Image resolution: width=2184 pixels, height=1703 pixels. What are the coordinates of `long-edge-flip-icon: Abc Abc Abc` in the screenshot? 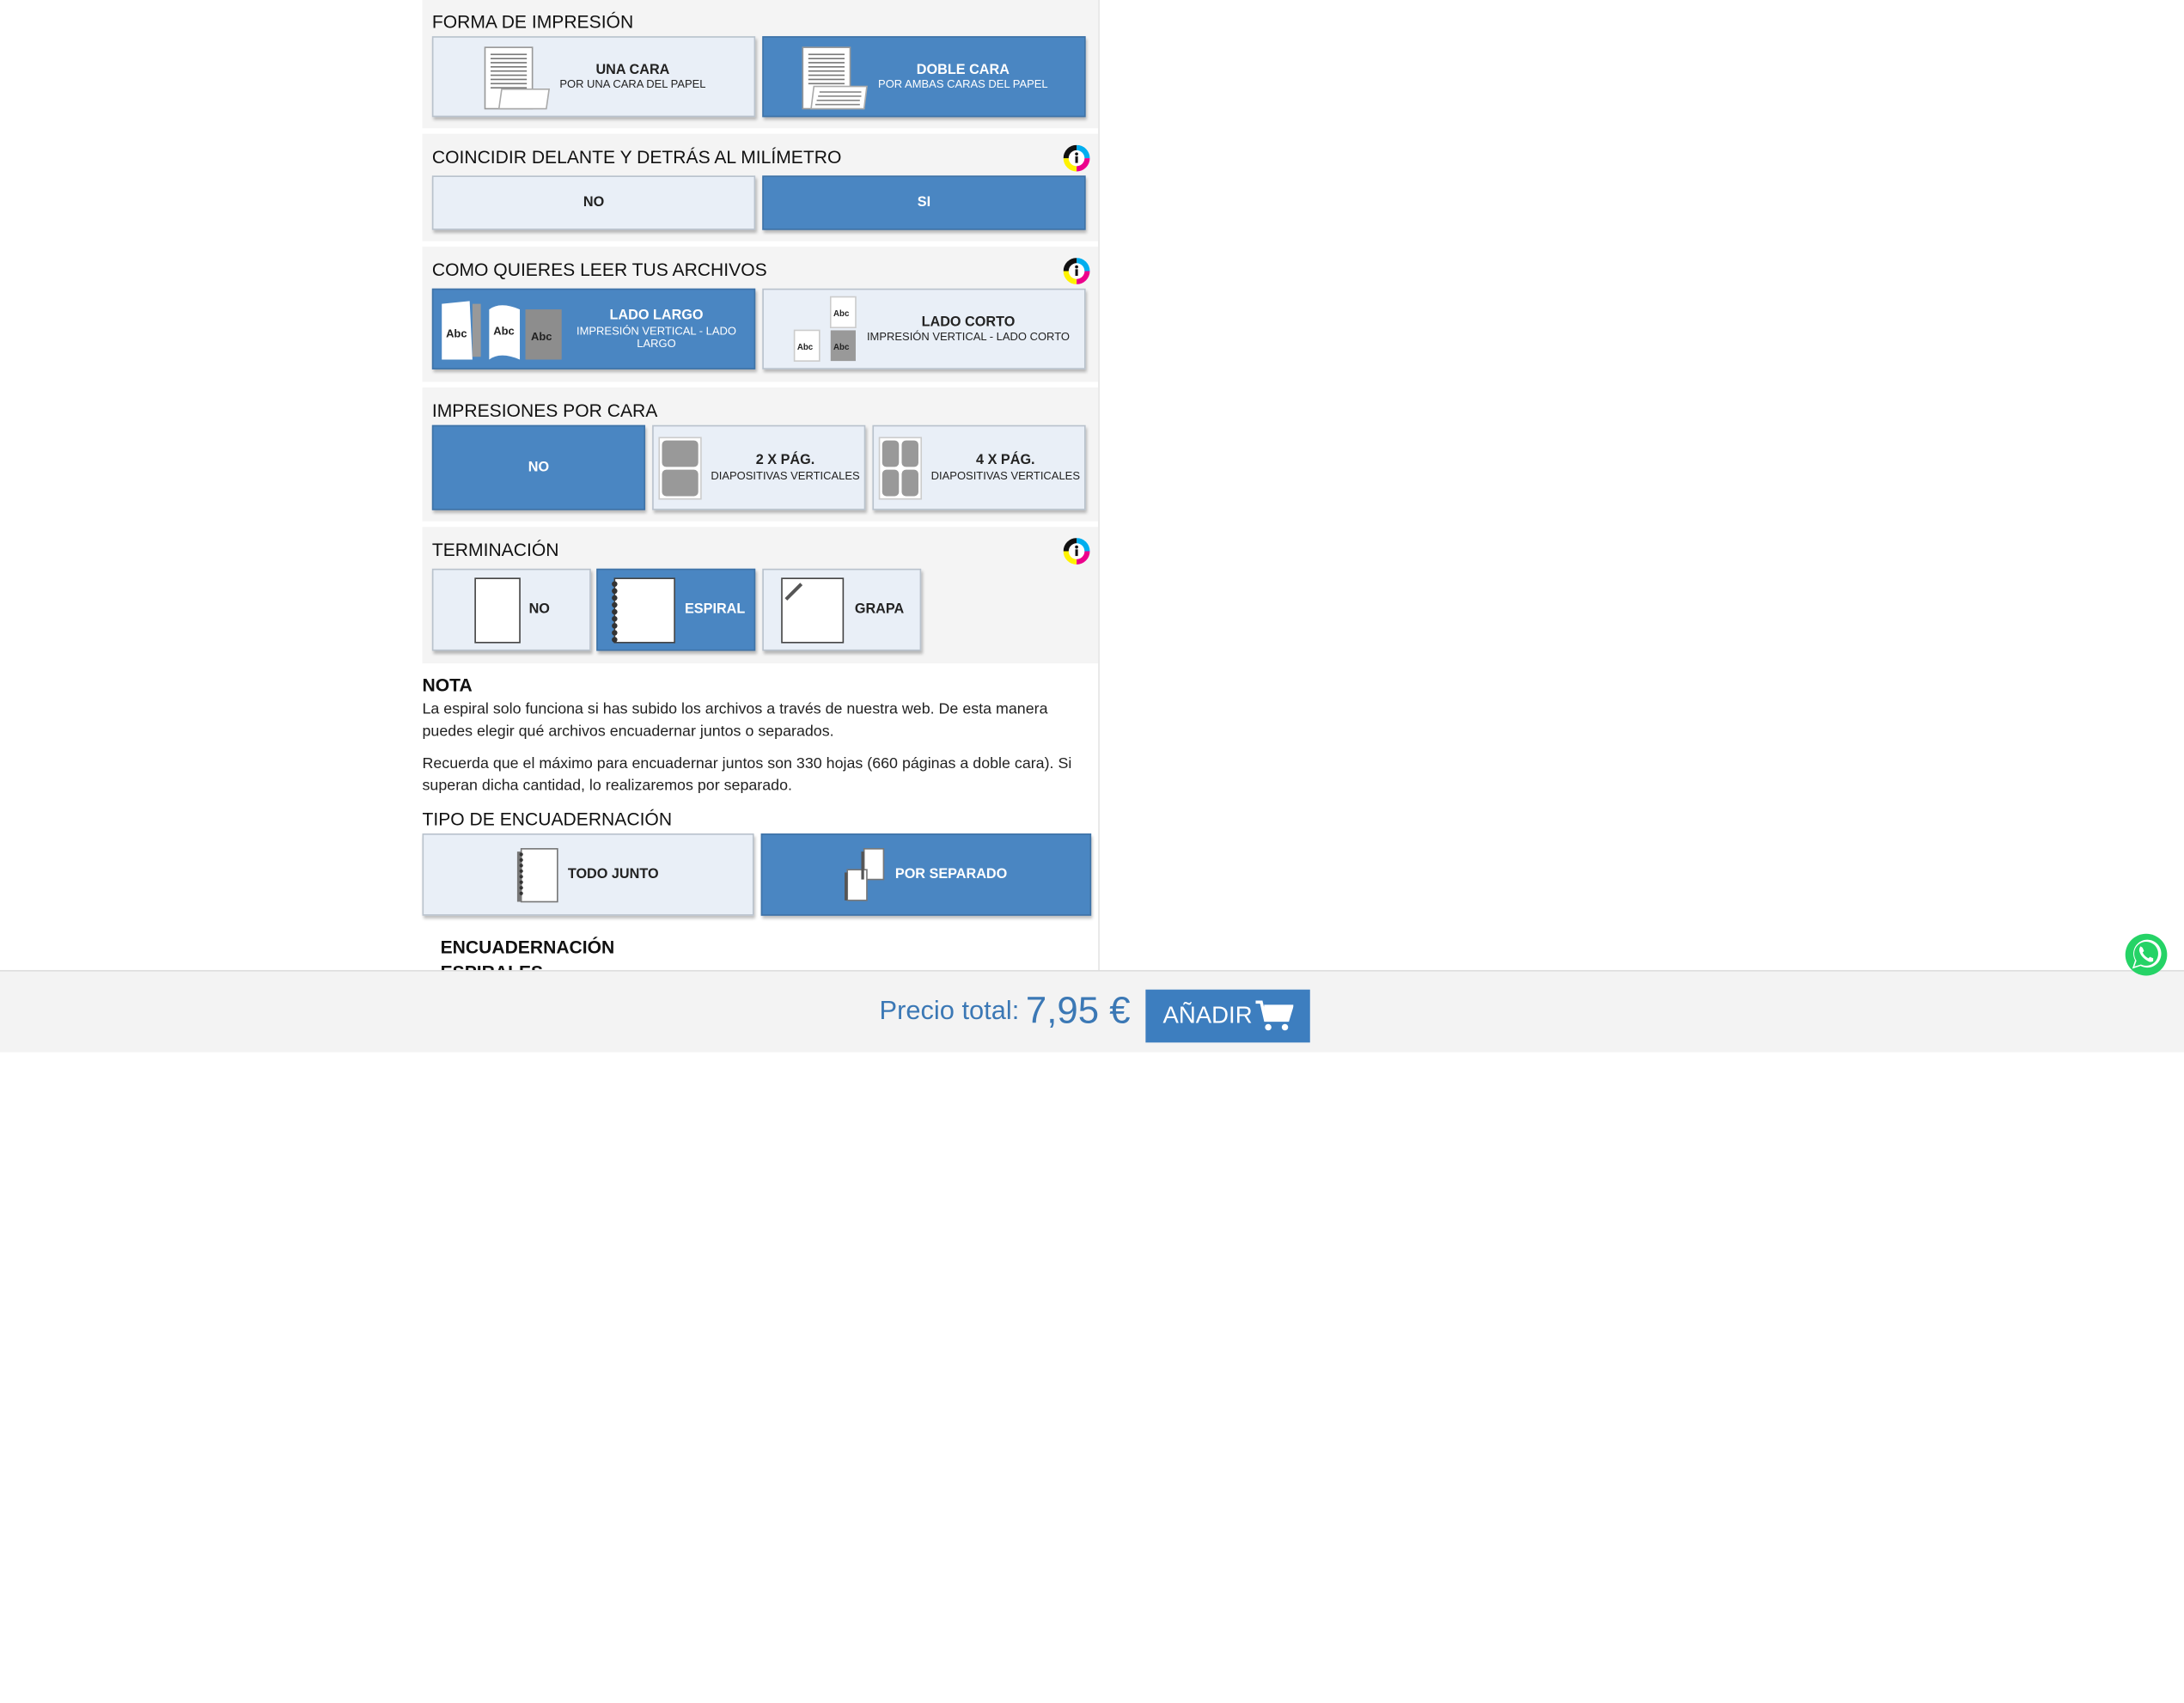 It's located at (502, 330).